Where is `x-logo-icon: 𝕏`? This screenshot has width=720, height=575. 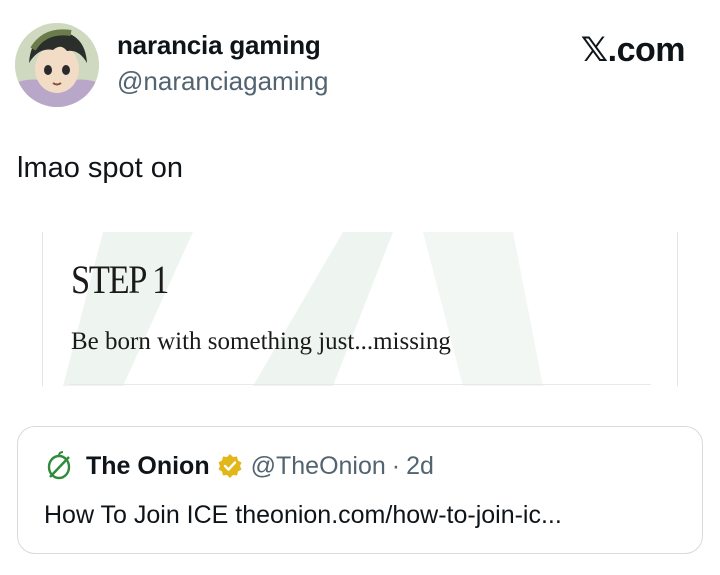 x-logo-icon: 𝕏 is located at coordinates (594, 50).